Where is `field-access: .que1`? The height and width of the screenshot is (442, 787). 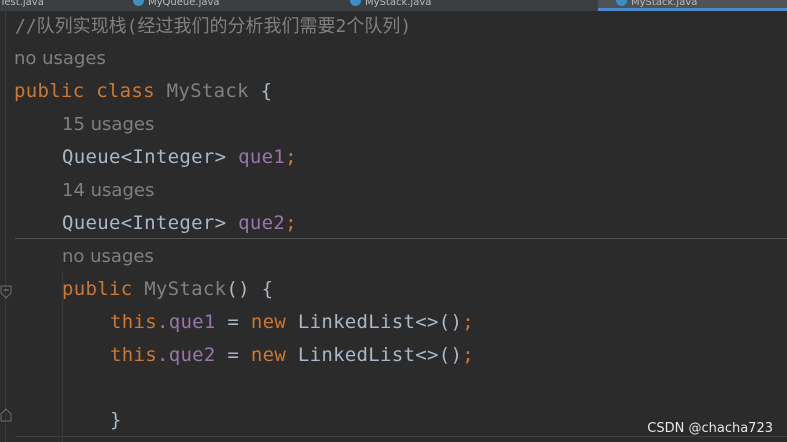 field-access: .que1 is located at coordinates (186, 322).